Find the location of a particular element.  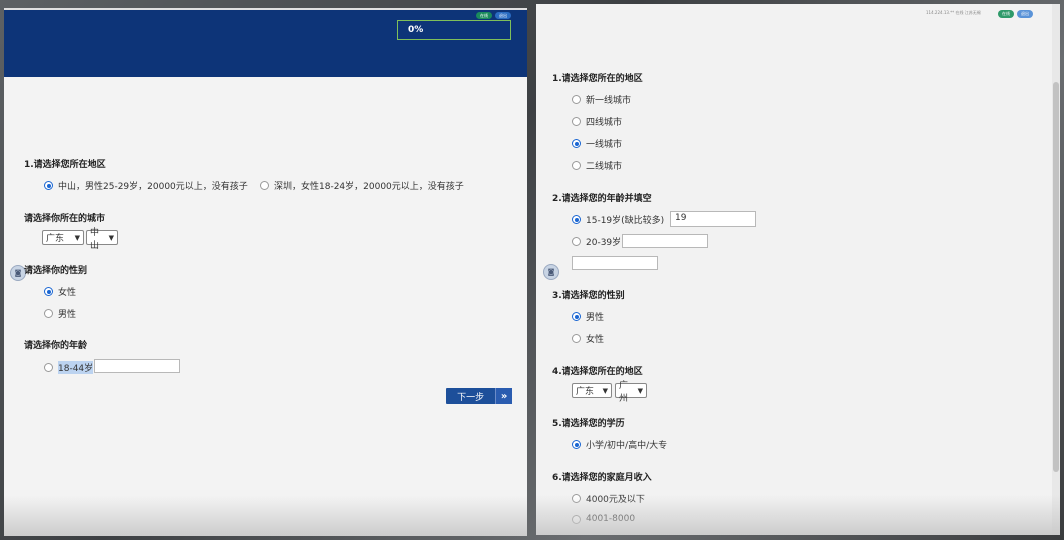

vertical-scrollbar is located at coordinates (1056, 269).